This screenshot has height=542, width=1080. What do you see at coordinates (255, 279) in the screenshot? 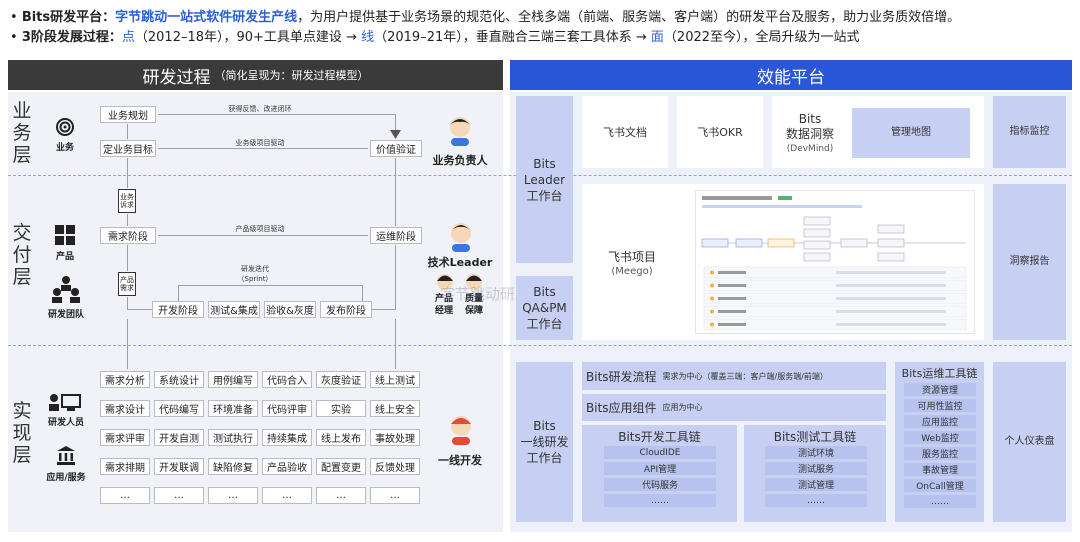
I see `sprint-annotation: （Sprint）` at bounding box center [255, 279].